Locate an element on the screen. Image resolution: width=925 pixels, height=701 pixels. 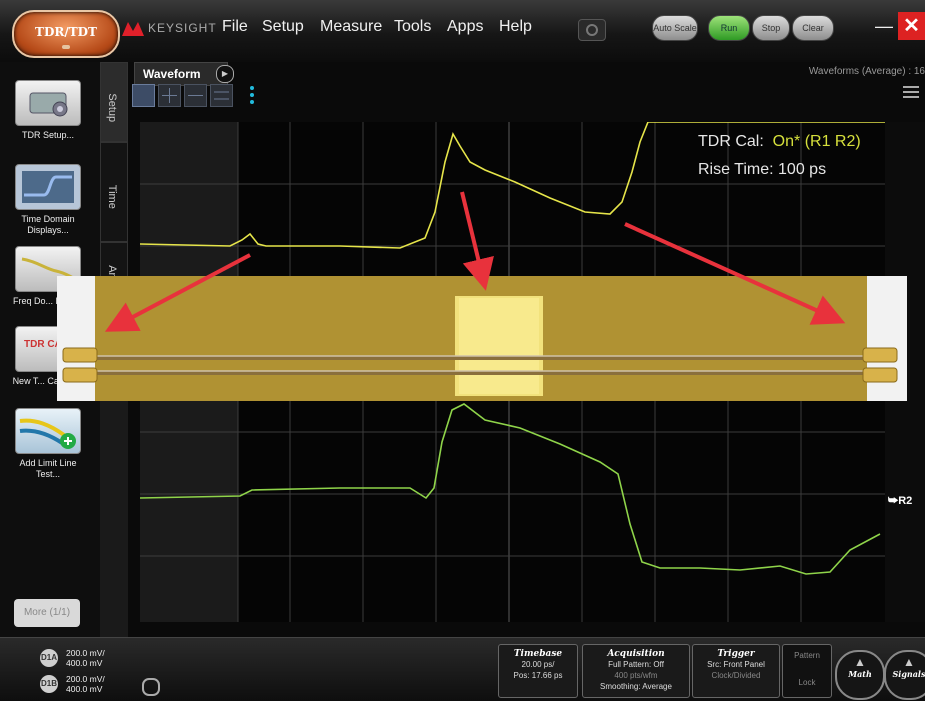
signals-button: ▲ Signals is located at coordinates (904, 675).